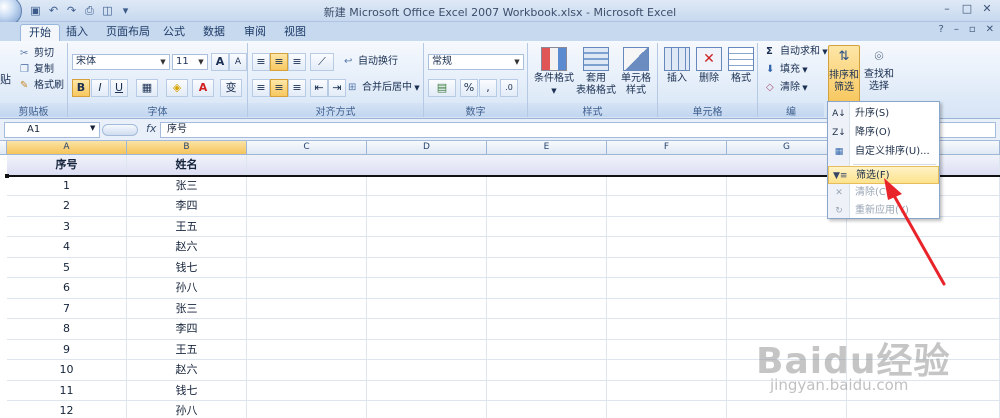 Image resolution: width=1000 pixels, height=418 pixels. Describe the element at coordinates (442, 88) in the screenshot. I see `currency-button: ▤` at that location.